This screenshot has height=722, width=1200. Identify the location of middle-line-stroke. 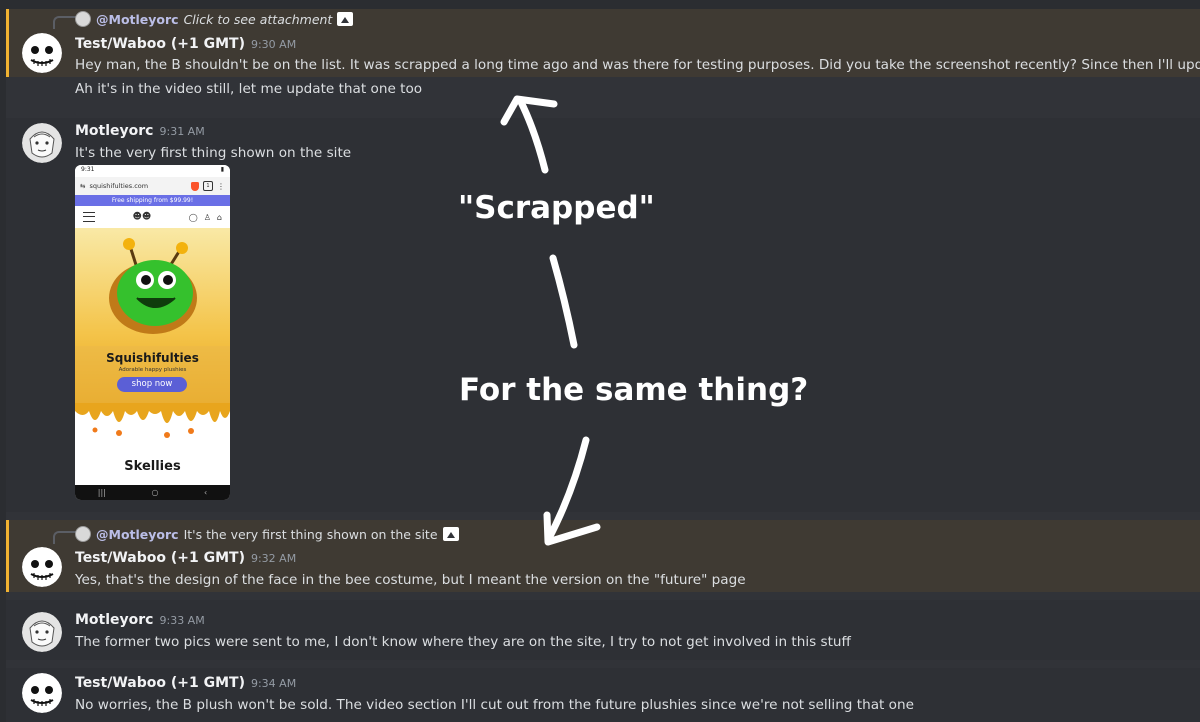
(563, 301).